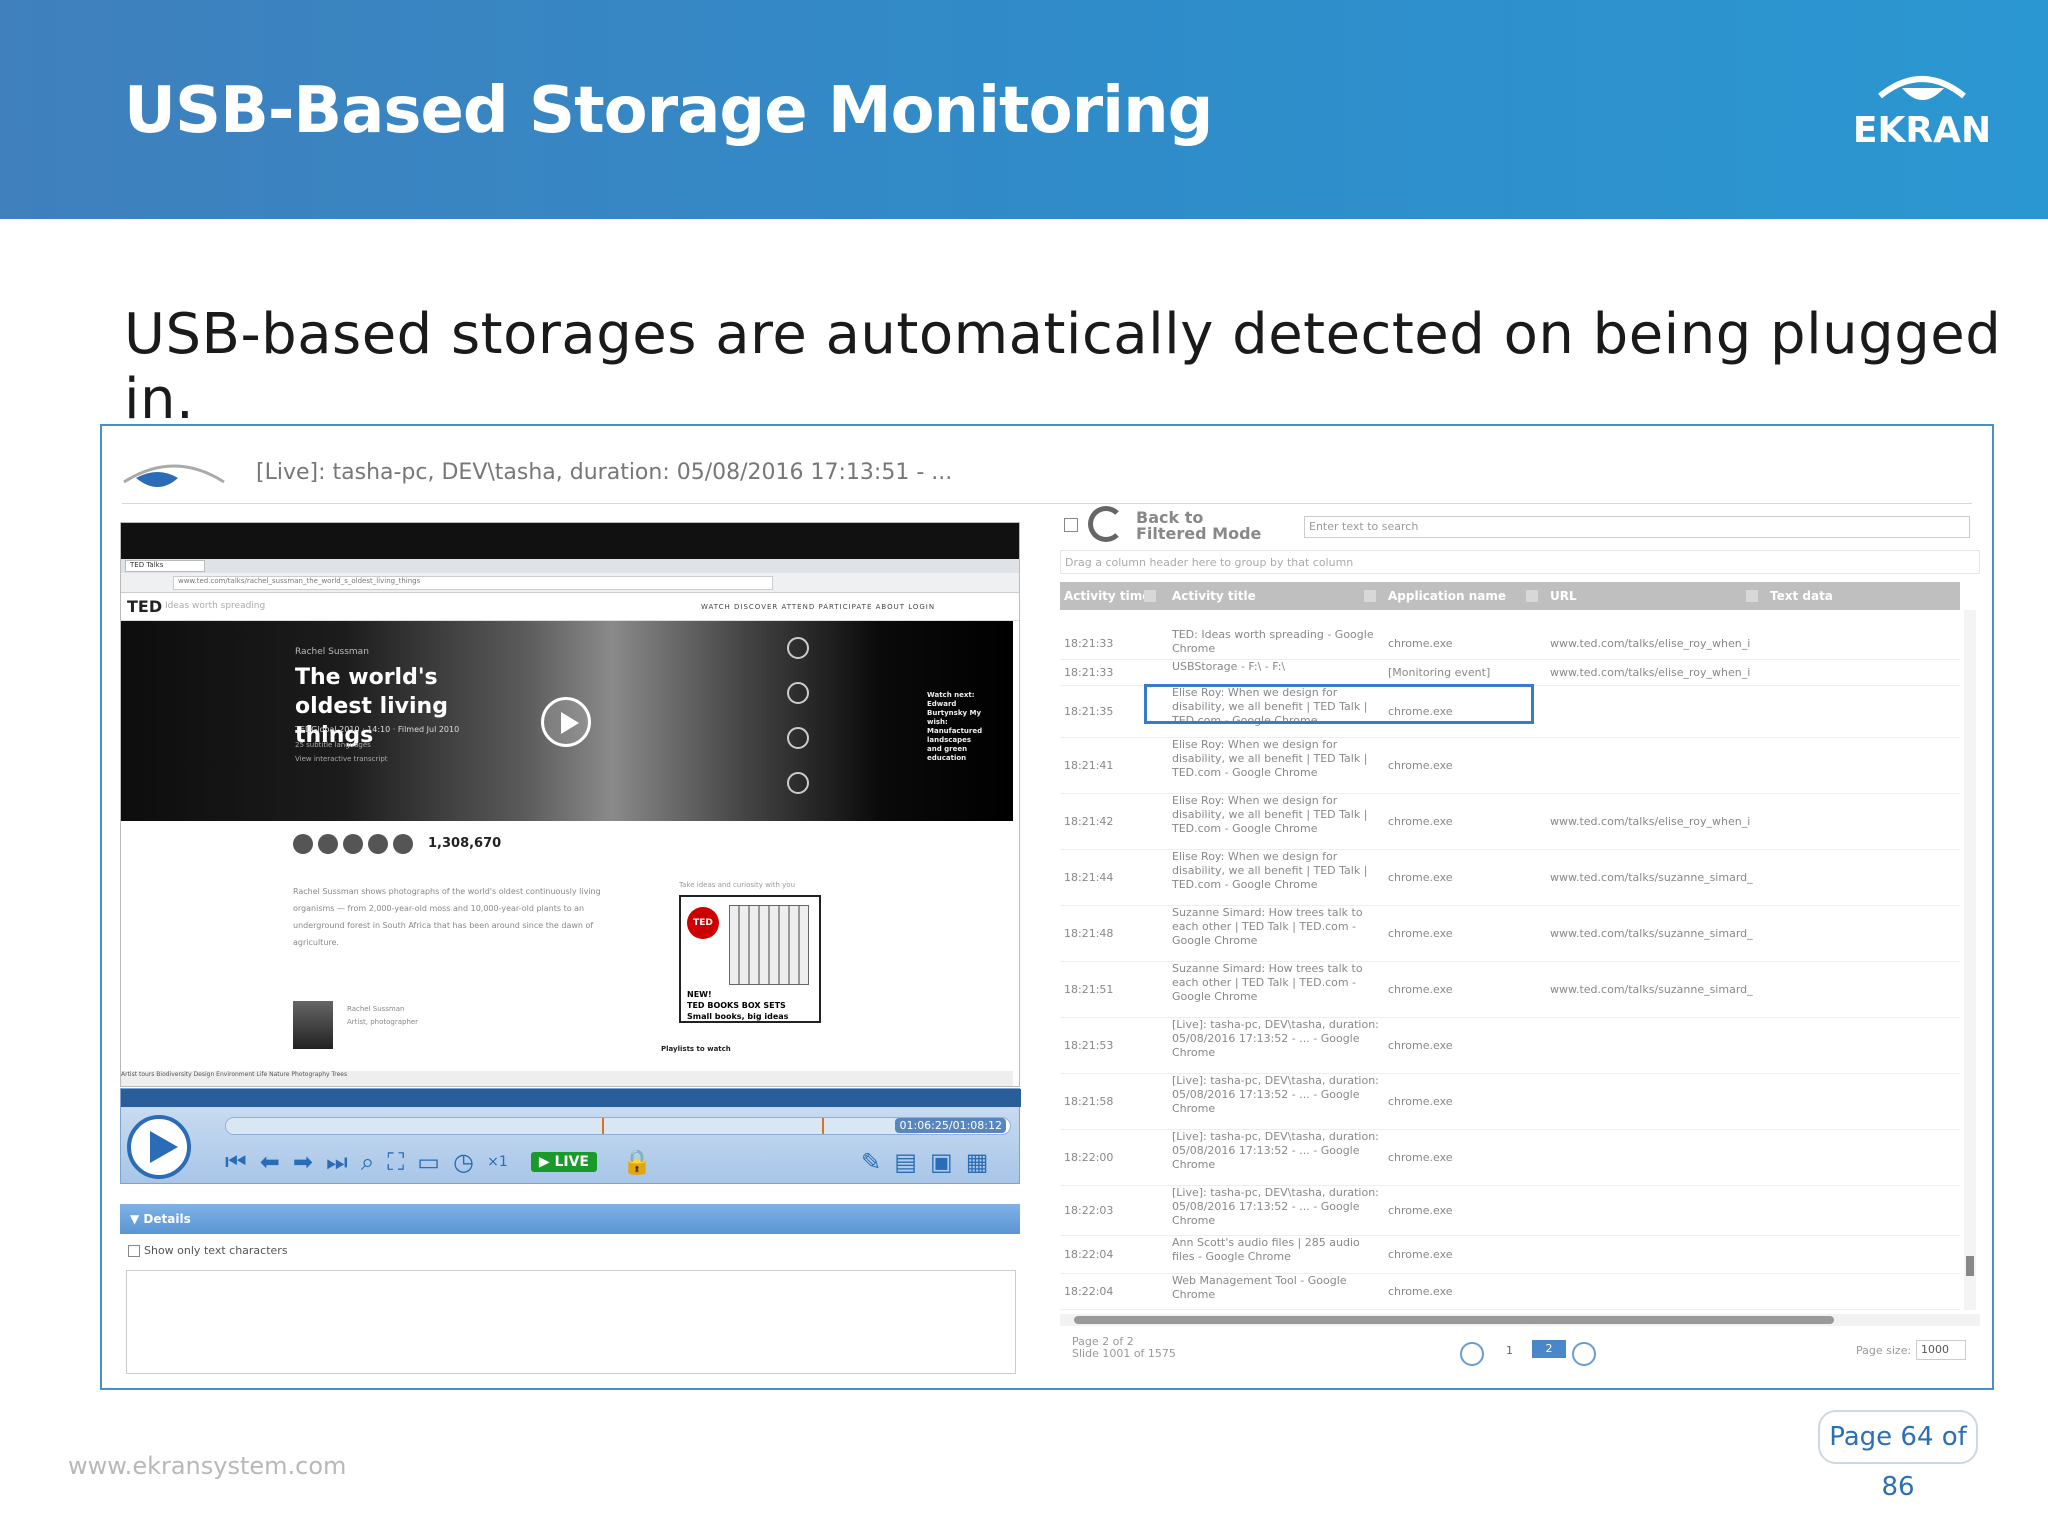 This screenshot has height=1536, width=2048. What do you see at coordinates (802, 727) in the screenshot?
I see `hero-side-icons` at bounding box center [802, 727].